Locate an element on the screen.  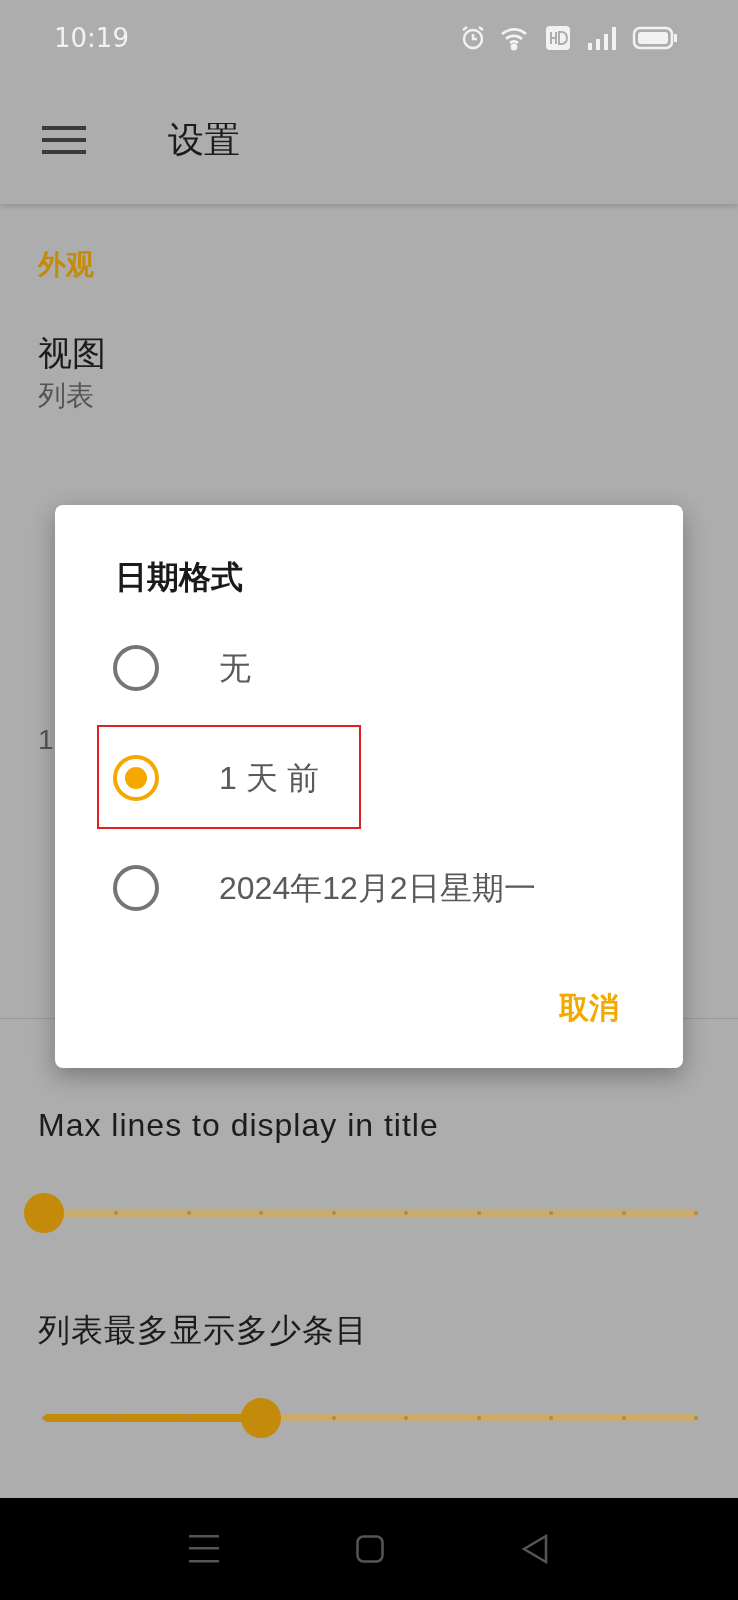
setting-summary: 列表 is located at coordinates (66, 396).